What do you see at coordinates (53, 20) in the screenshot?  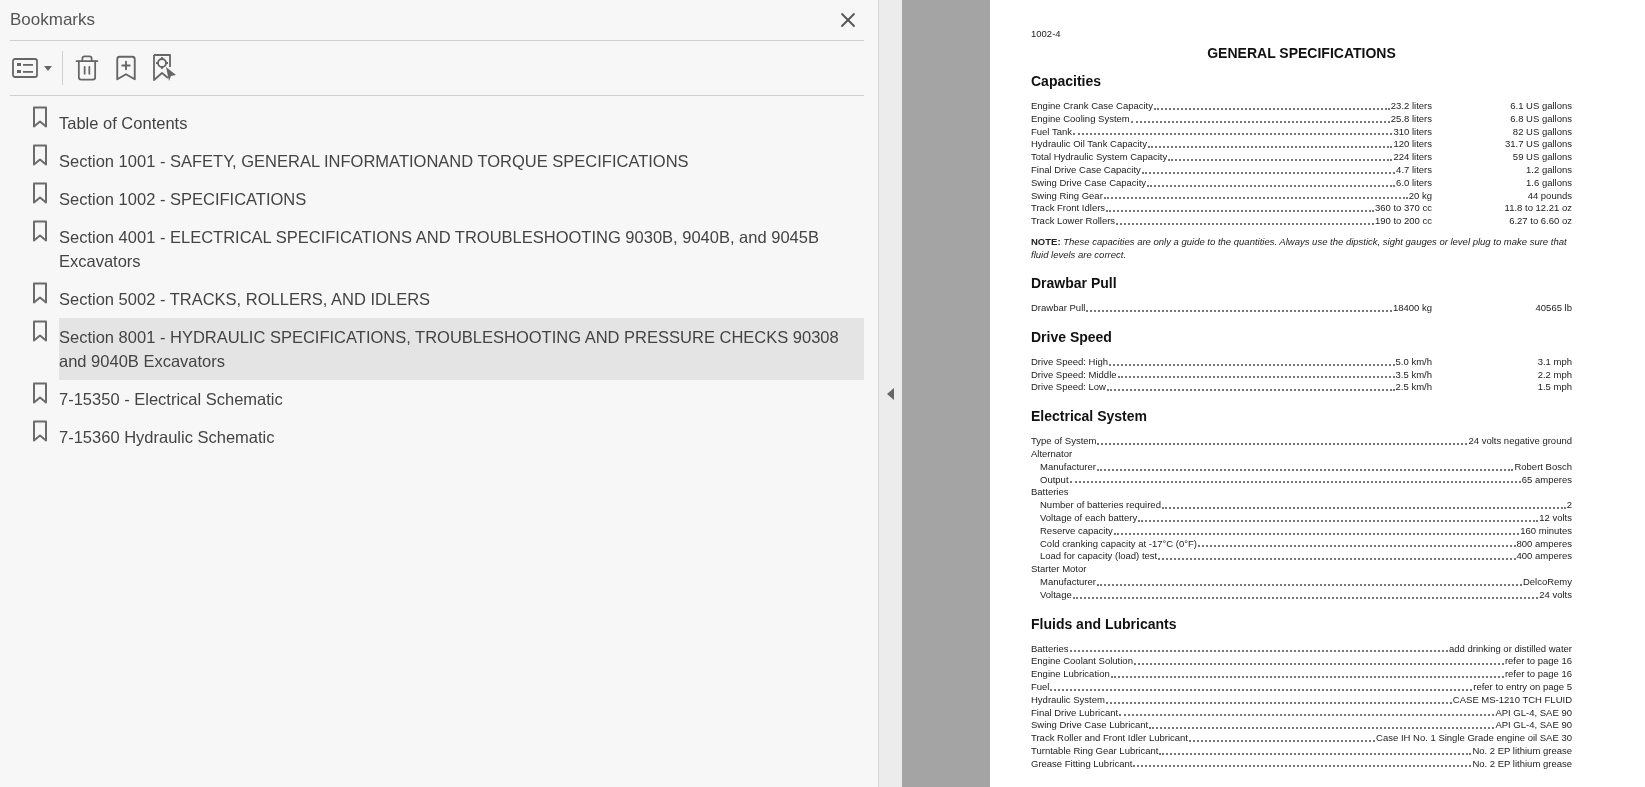 I see `panel-title: Bookmarks` at bounding box center [53, 20].